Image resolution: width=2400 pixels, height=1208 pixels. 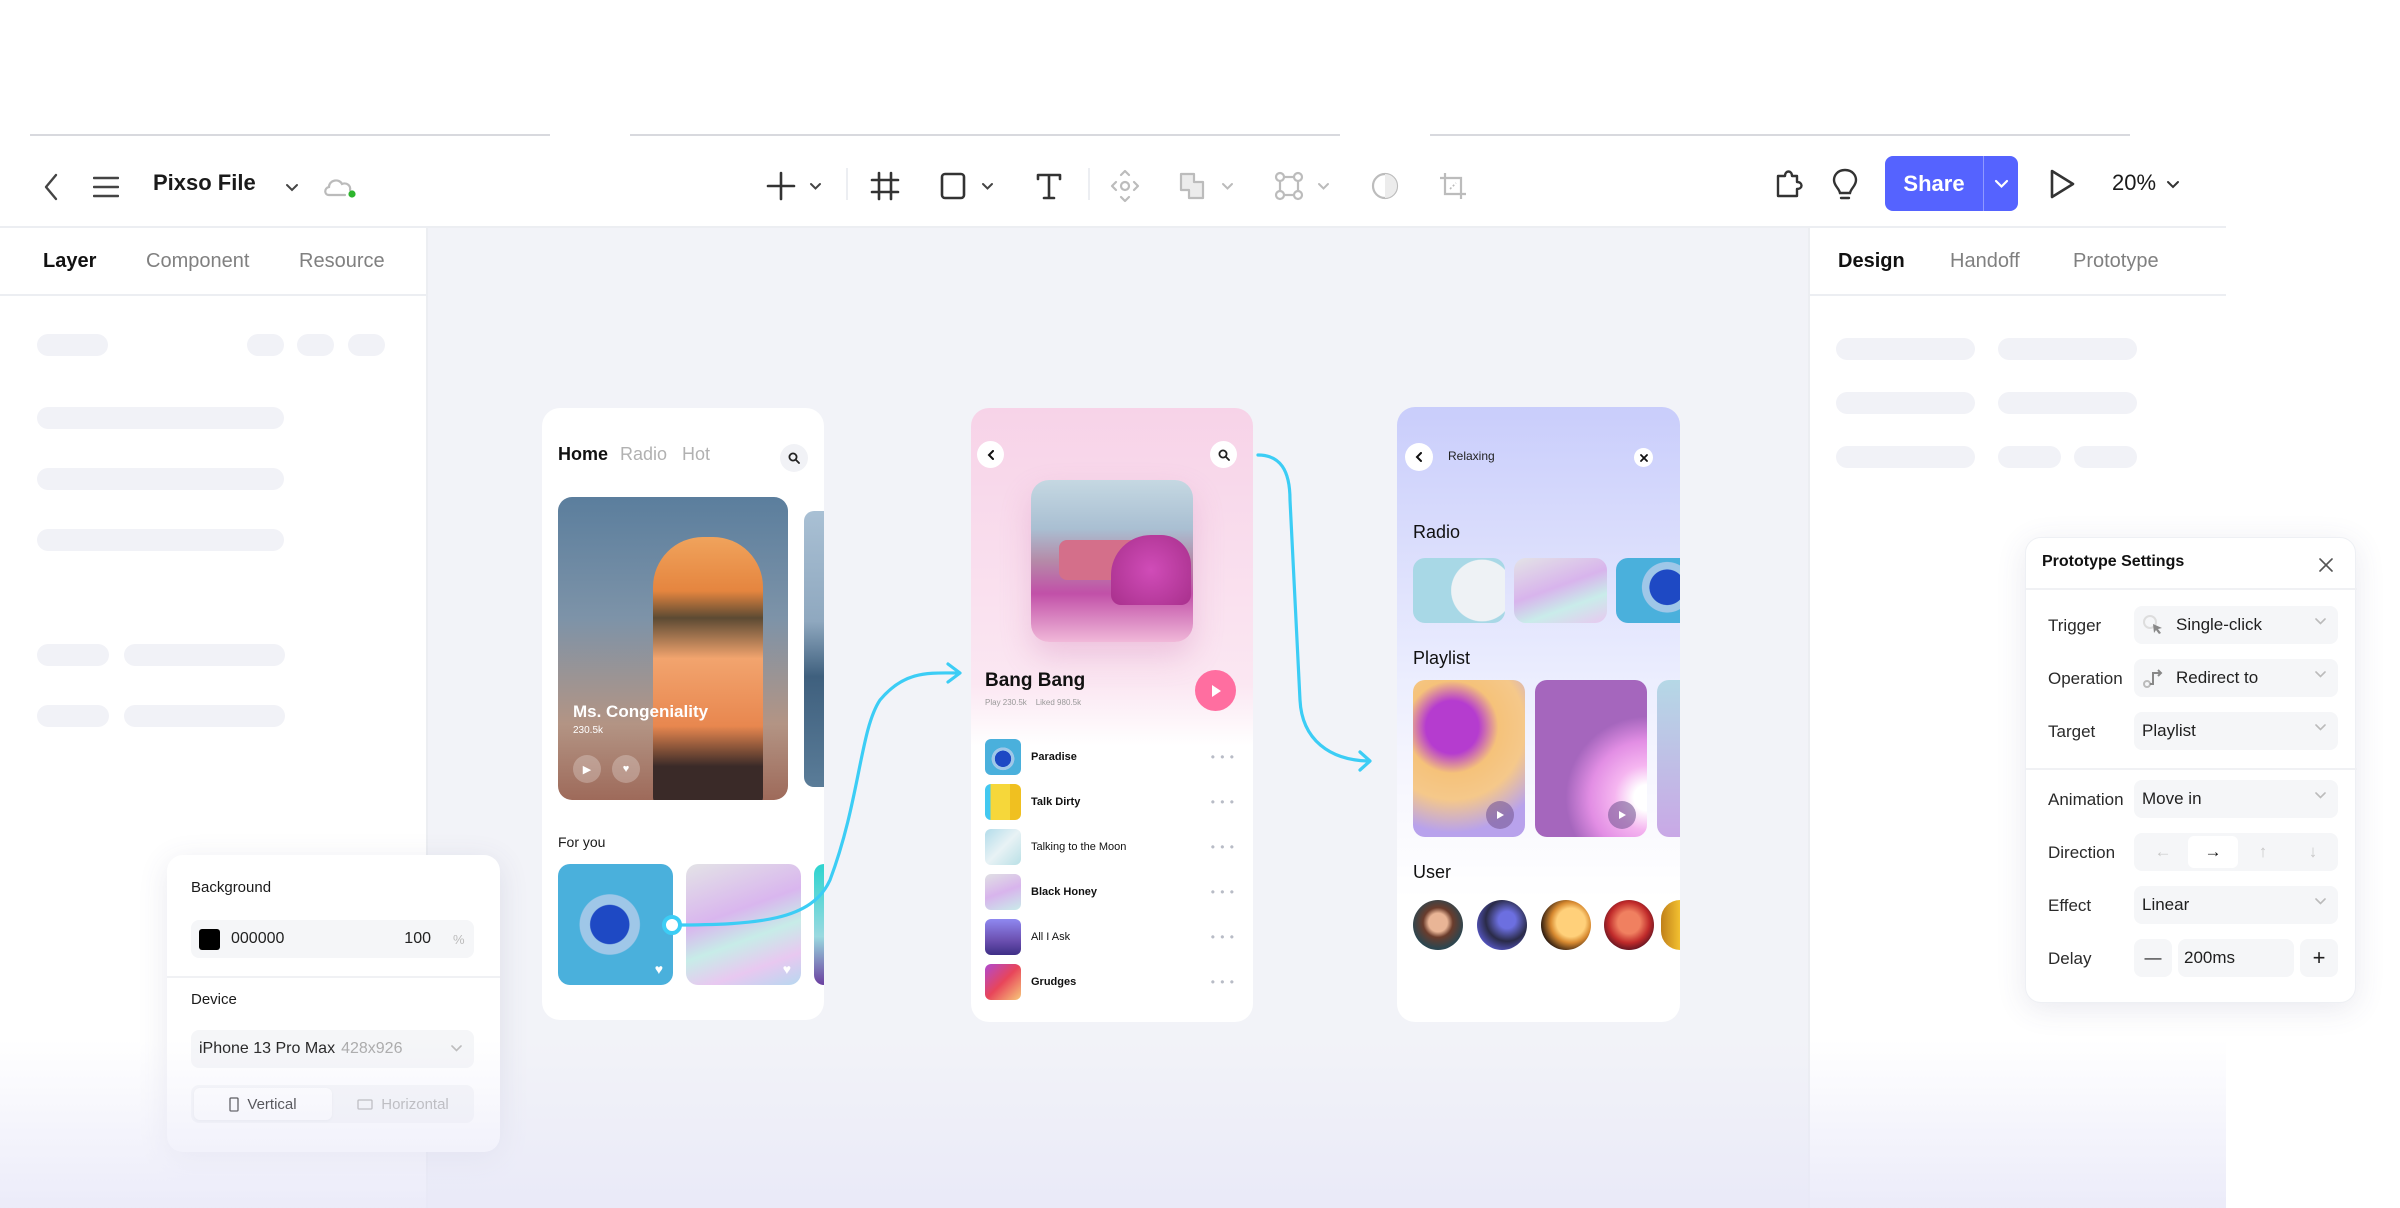 I want to click on featured-play-button: ▶, so click(x=587, y=769).